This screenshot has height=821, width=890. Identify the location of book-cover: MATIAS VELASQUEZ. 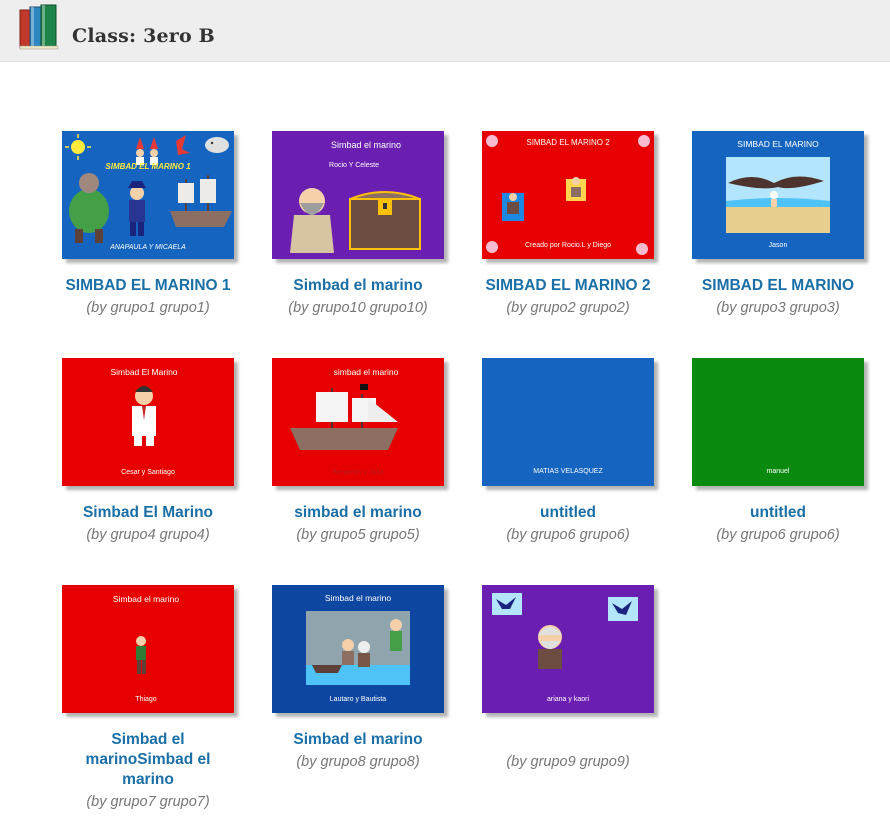
(568, 422).